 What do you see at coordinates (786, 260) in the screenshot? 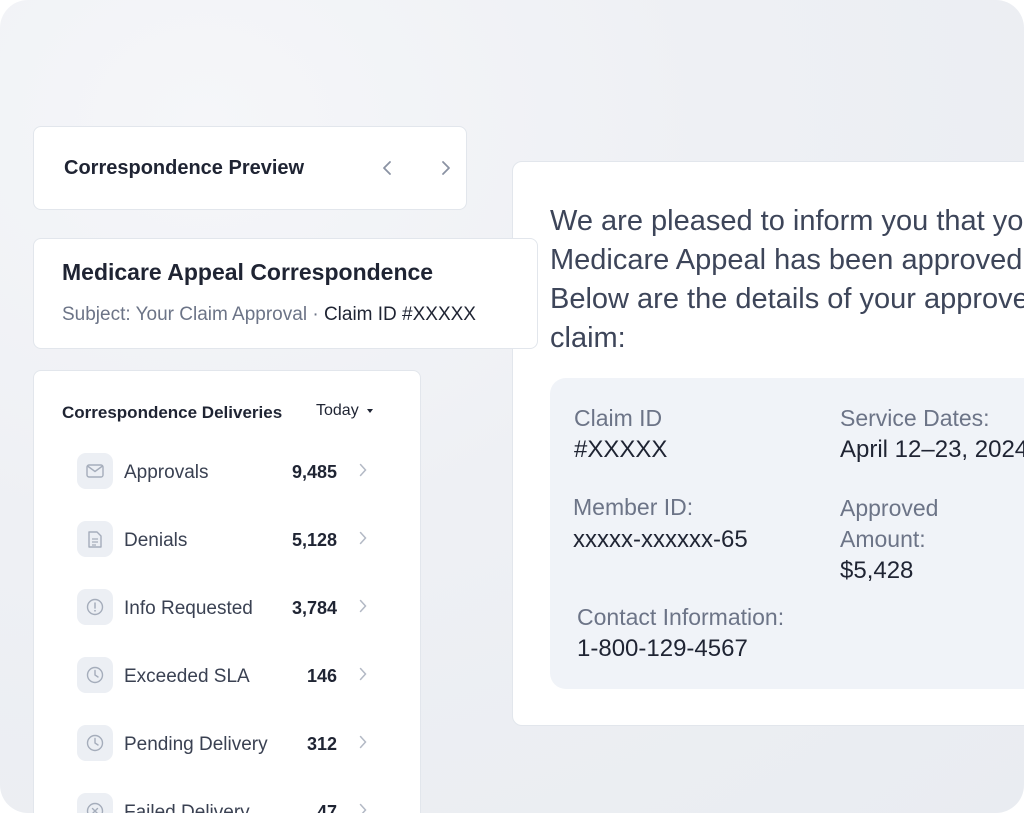
I see `letter-line: Medicare Appeal has been approved` at bounding box center [786, 260].